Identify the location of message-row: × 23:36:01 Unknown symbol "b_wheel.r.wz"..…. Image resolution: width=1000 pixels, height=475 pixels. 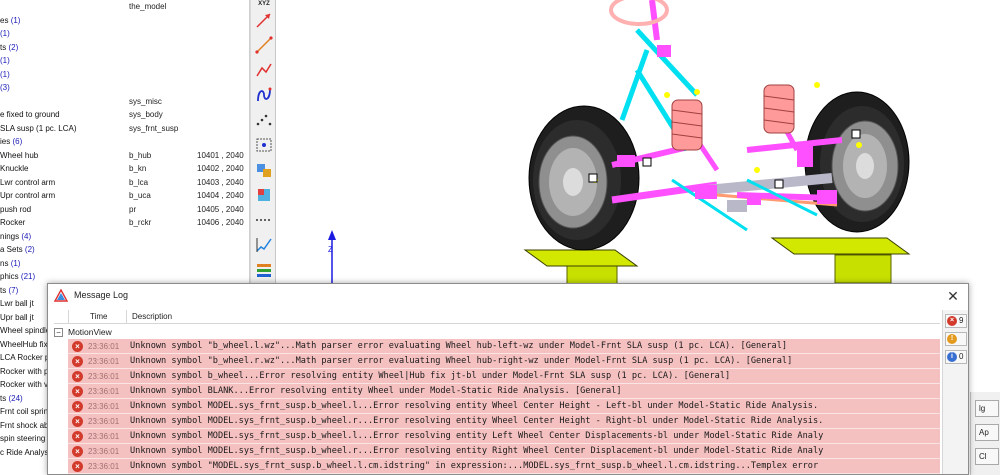
(504, 361).